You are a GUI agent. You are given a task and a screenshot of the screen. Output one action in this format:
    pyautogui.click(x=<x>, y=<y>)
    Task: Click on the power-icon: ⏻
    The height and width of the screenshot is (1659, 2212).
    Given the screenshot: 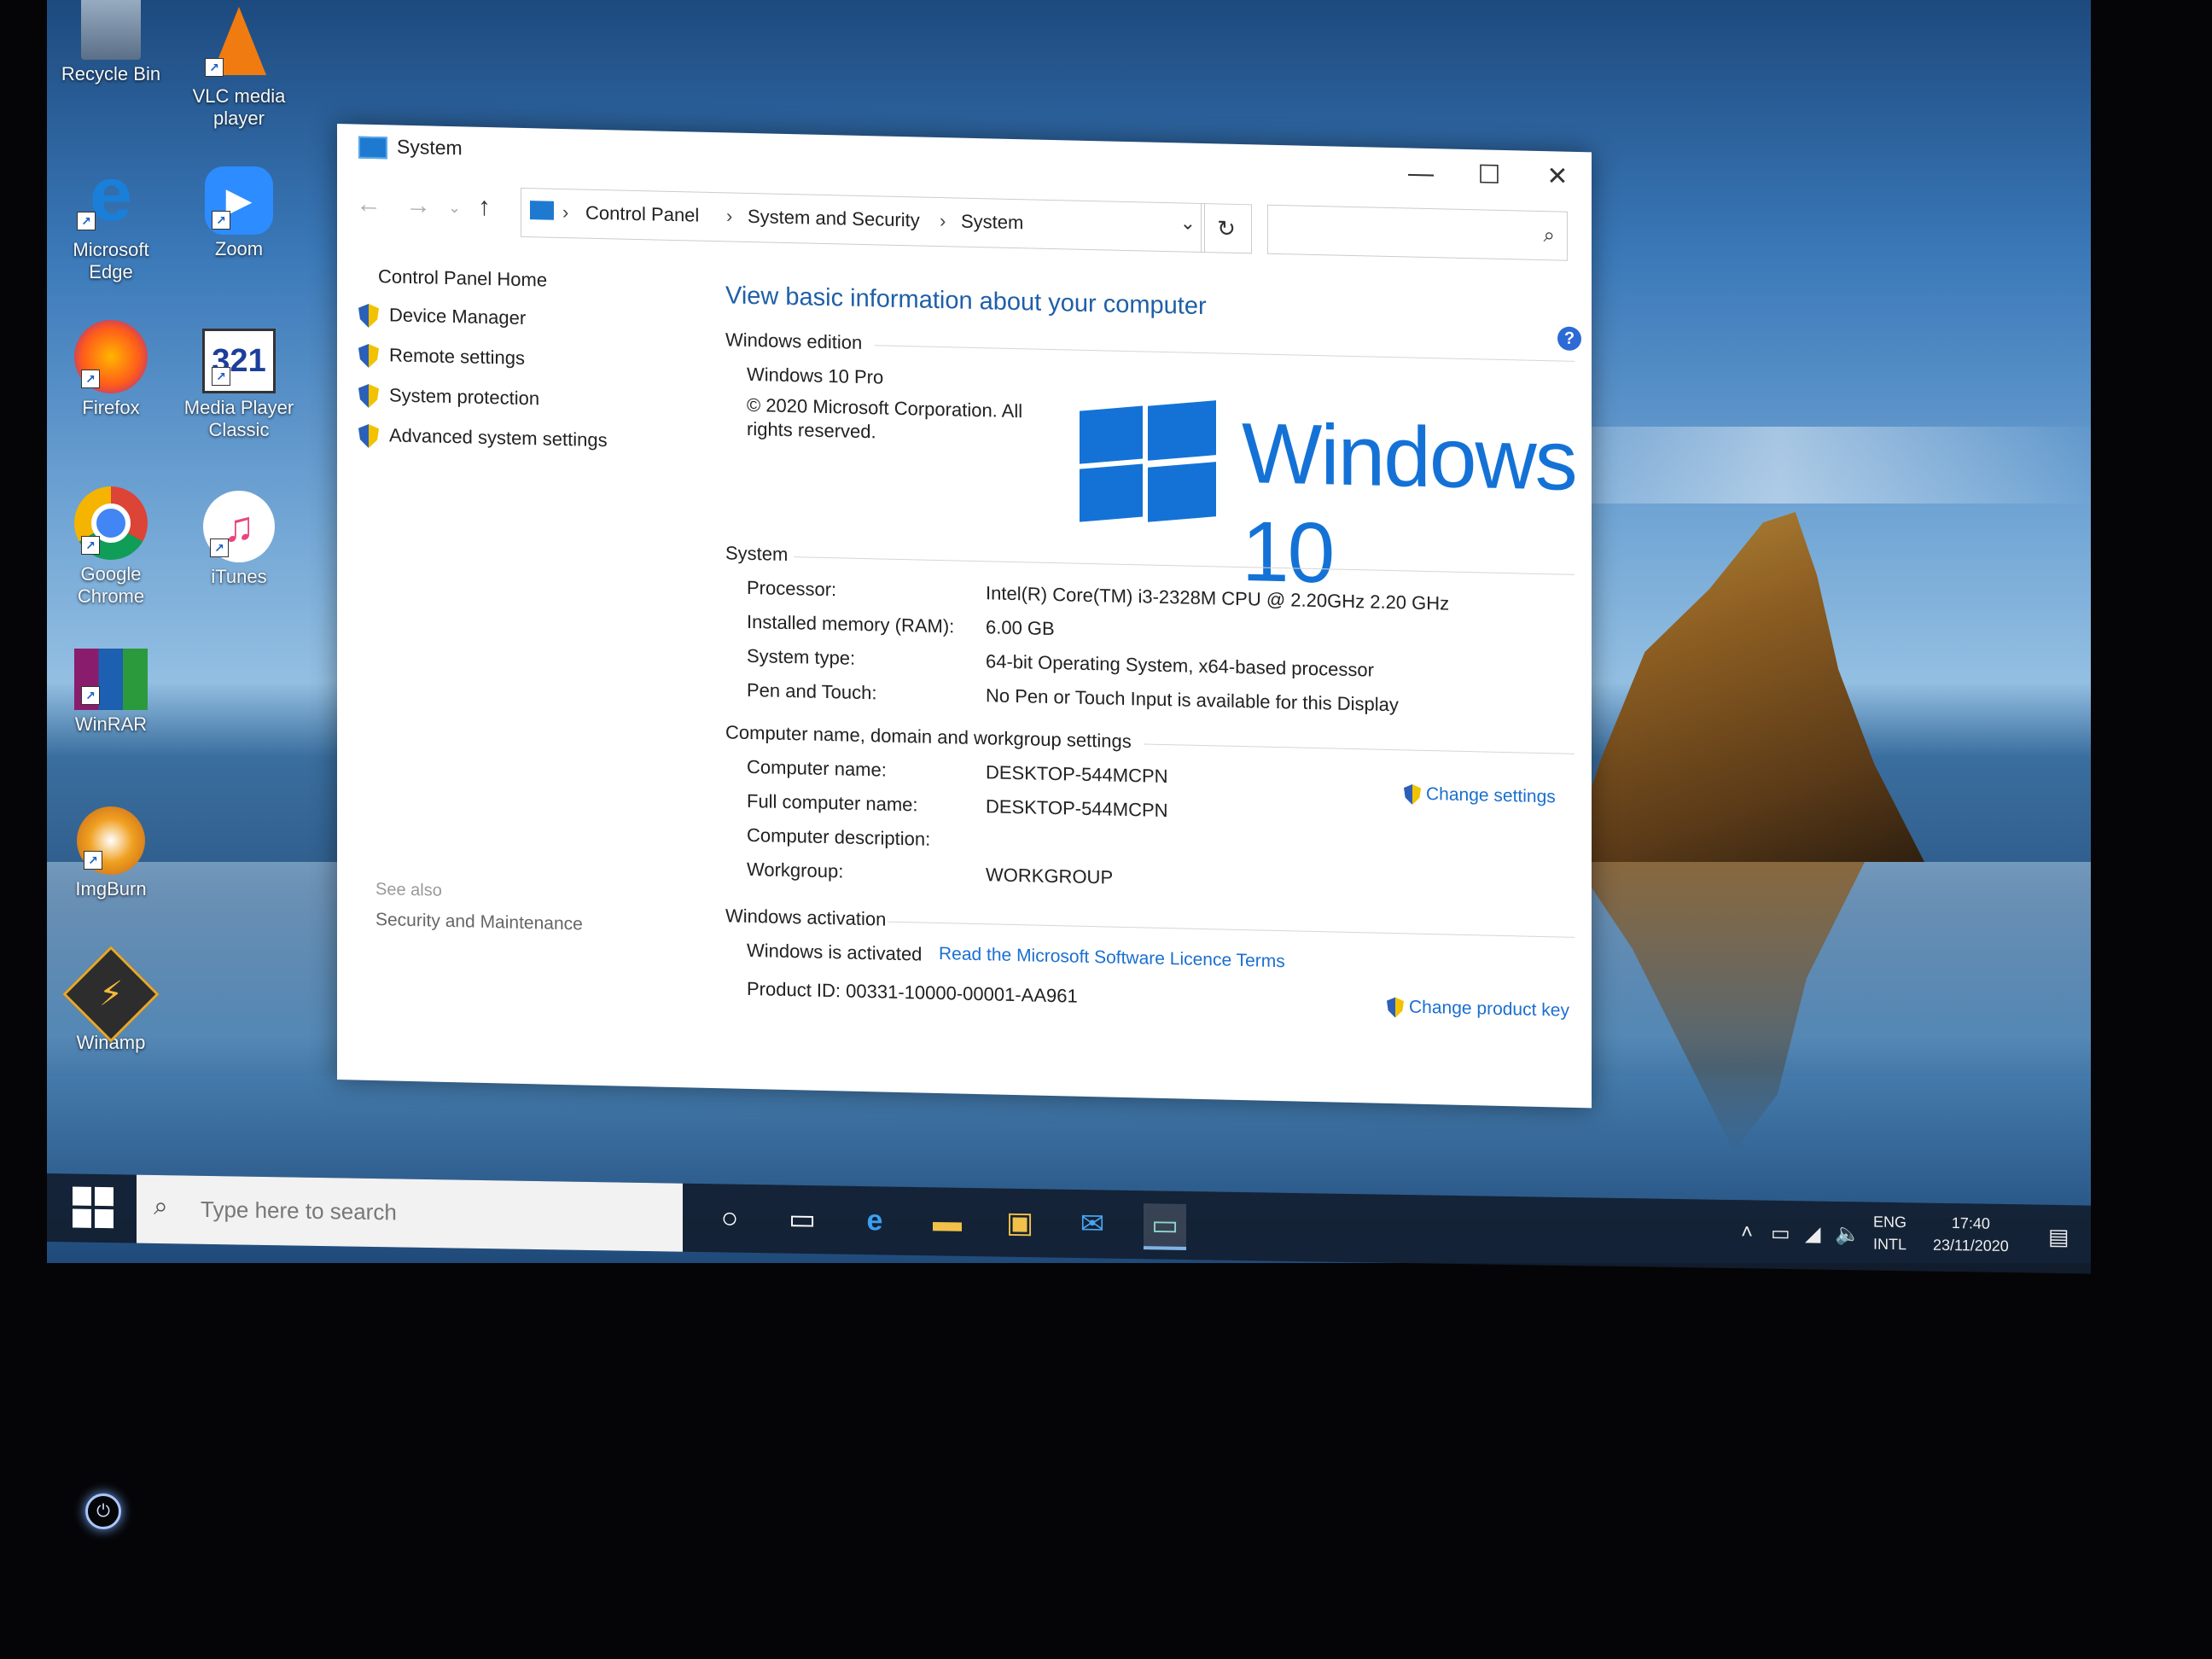 What is the action you would take?
    pyautogui.click(x=103, y=1511)
    